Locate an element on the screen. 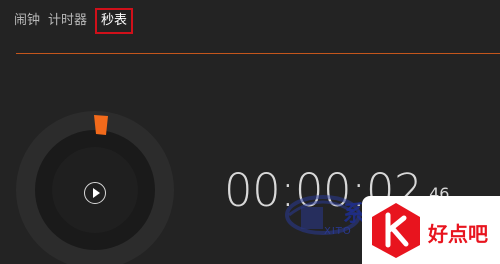 The image size is (500, 264). haodianba-logo-icon is located at coordinates (396, 230).